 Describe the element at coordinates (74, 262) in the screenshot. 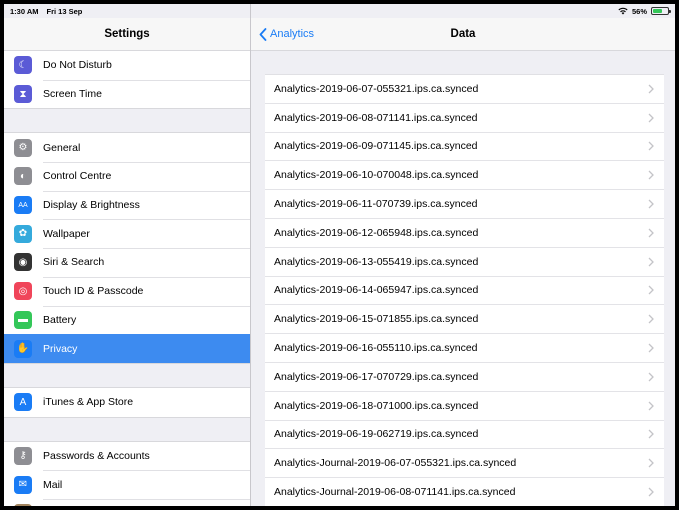

I see `sidebar-item-label: Siri & Search` at that location.